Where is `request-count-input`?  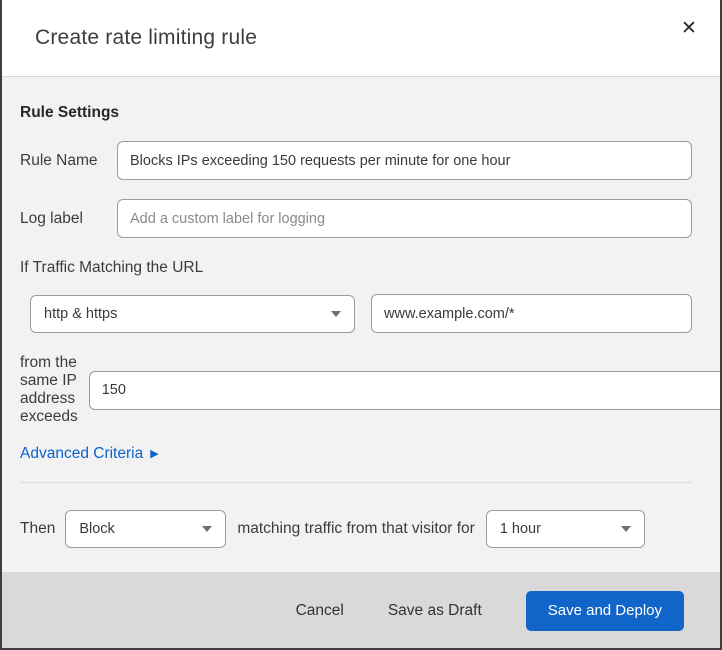
request-count-input is located at coordinates (404, 390).